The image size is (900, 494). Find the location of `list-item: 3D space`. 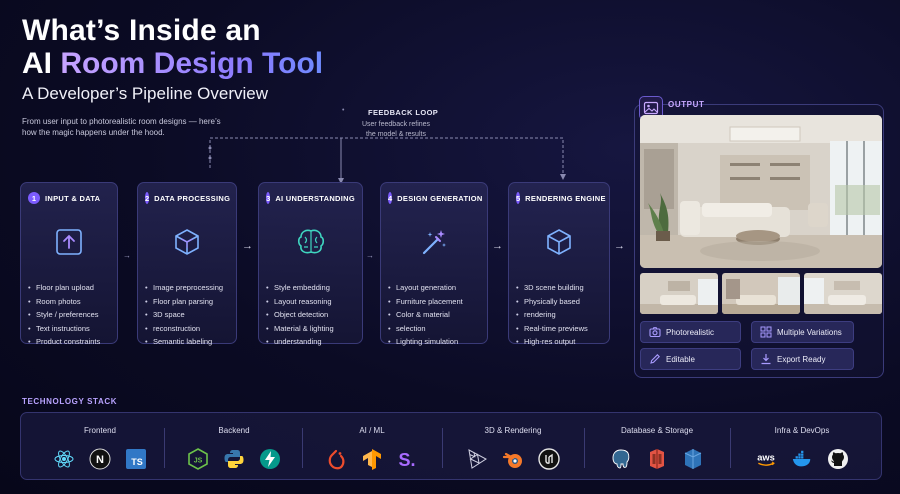

list-item: 3D space is located at coordinates (187, 315).